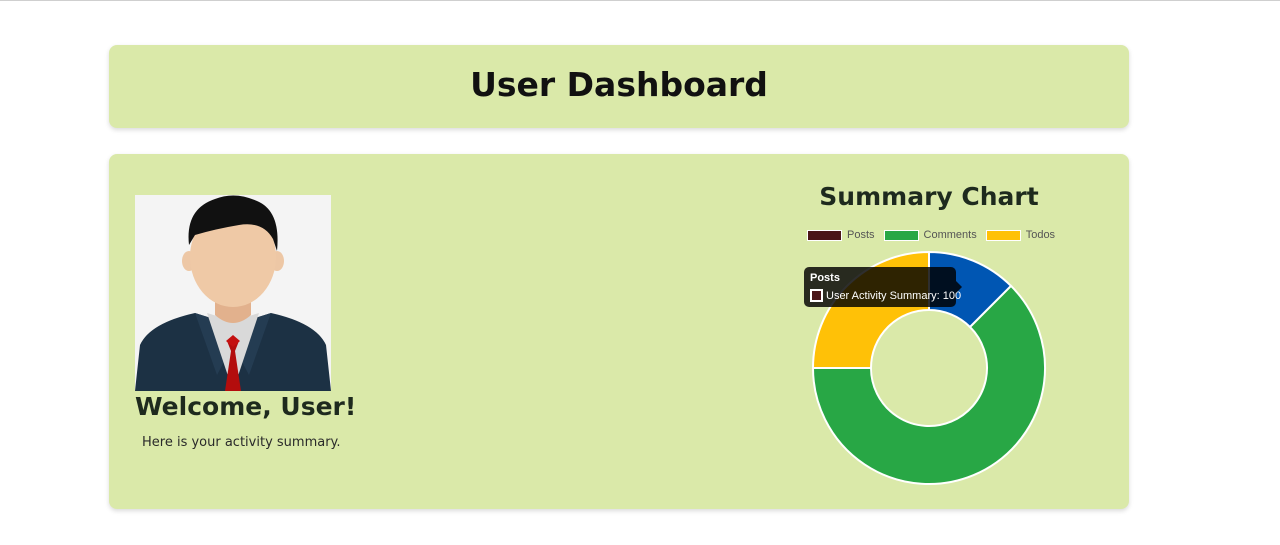 The height and width of the screenshot is (545, 1280). I want to click on header-card: User Dashboard, so click(619, 86).